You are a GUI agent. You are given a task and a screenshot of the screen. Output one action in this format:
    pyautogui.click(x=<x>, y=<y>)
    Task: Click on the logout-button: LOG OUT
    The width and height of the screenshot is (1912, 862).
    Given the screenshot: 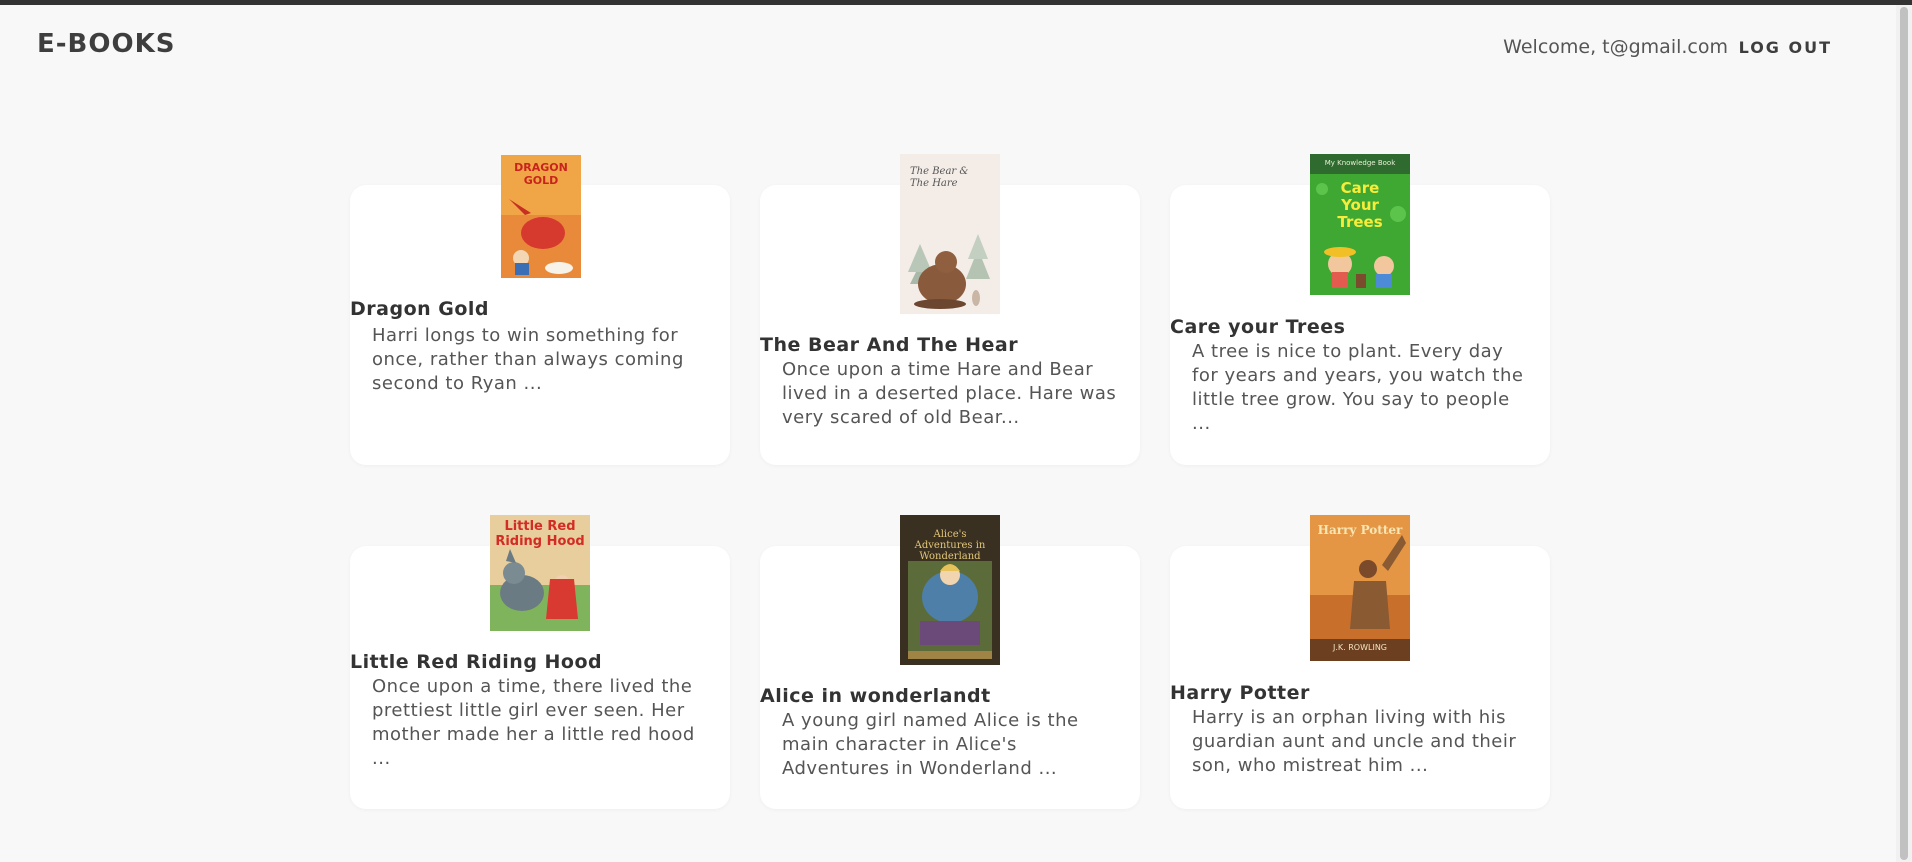 What is the action you would take?
    pyautogui.click(x=1785, y=47)
    